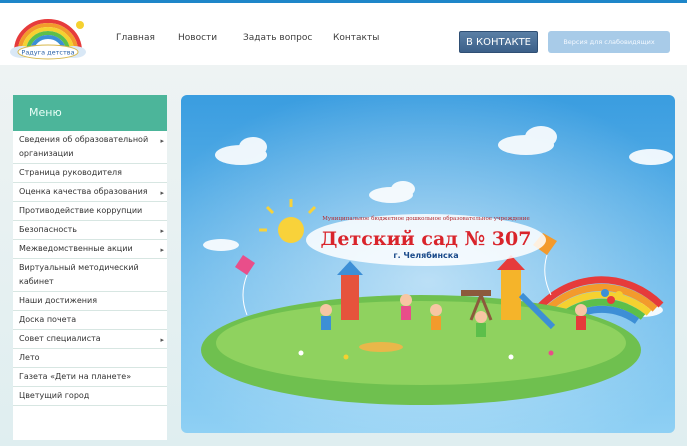 Image resolution: width=687 pixels, height=446 pixels. Describe the element at coordinates (84, 146) in the screenshot. I see `menu-item-label: Сведения об образовательной организации` at that location.